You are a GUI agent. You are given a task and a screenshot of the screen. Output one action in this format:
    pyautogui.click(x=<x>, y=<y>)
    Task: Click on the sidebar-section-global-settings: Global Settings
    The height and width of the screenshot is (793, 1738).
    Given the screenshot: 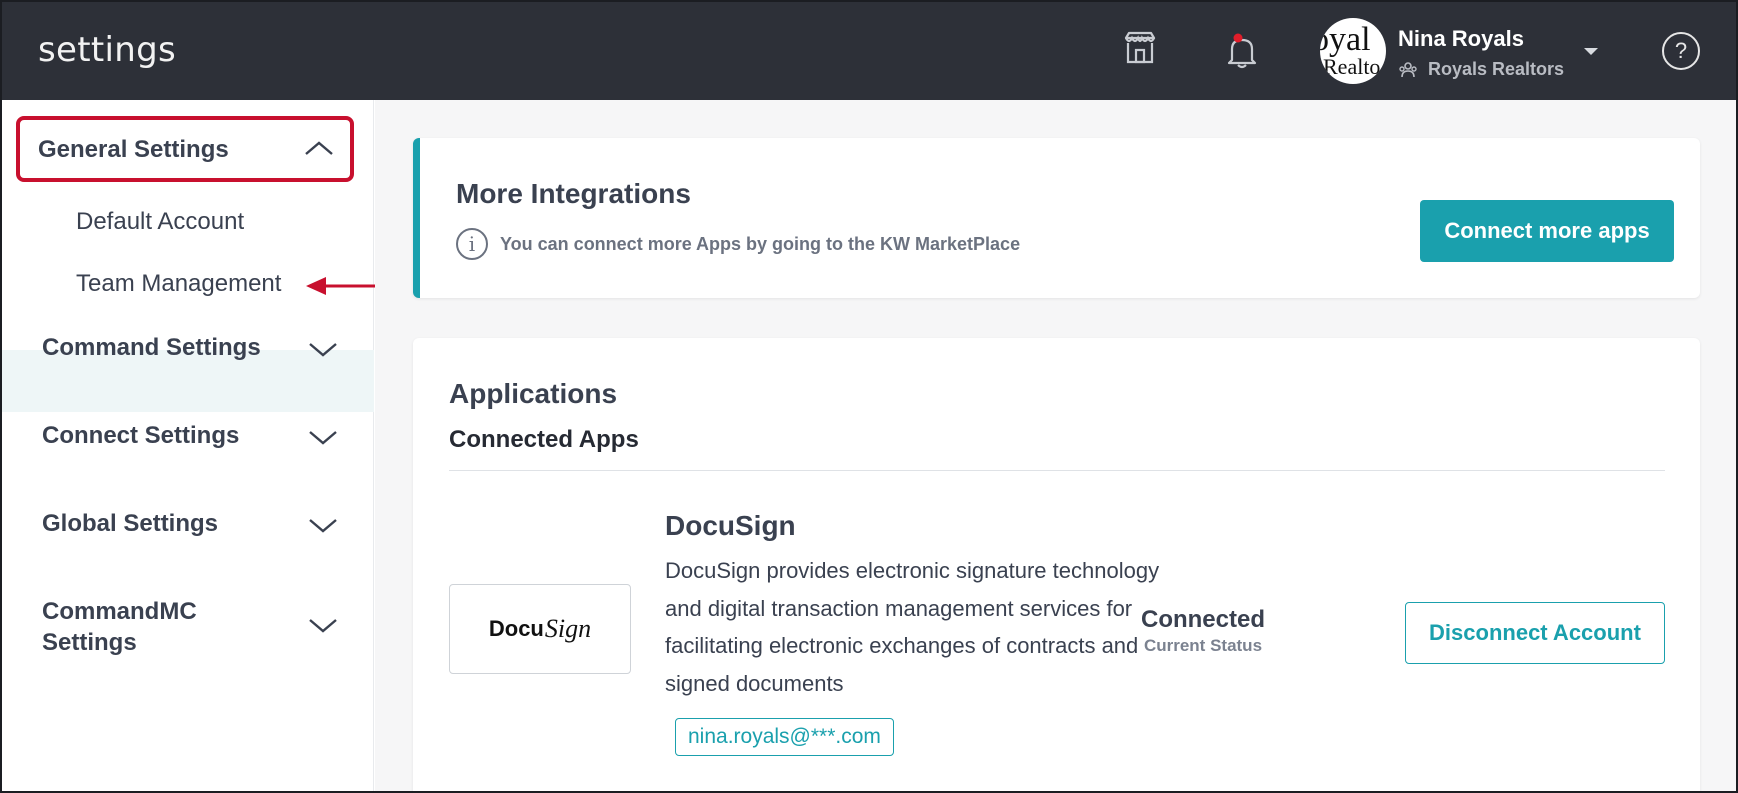 What is the action you would take?
    pyautogui.click(x=130, y=524)
    